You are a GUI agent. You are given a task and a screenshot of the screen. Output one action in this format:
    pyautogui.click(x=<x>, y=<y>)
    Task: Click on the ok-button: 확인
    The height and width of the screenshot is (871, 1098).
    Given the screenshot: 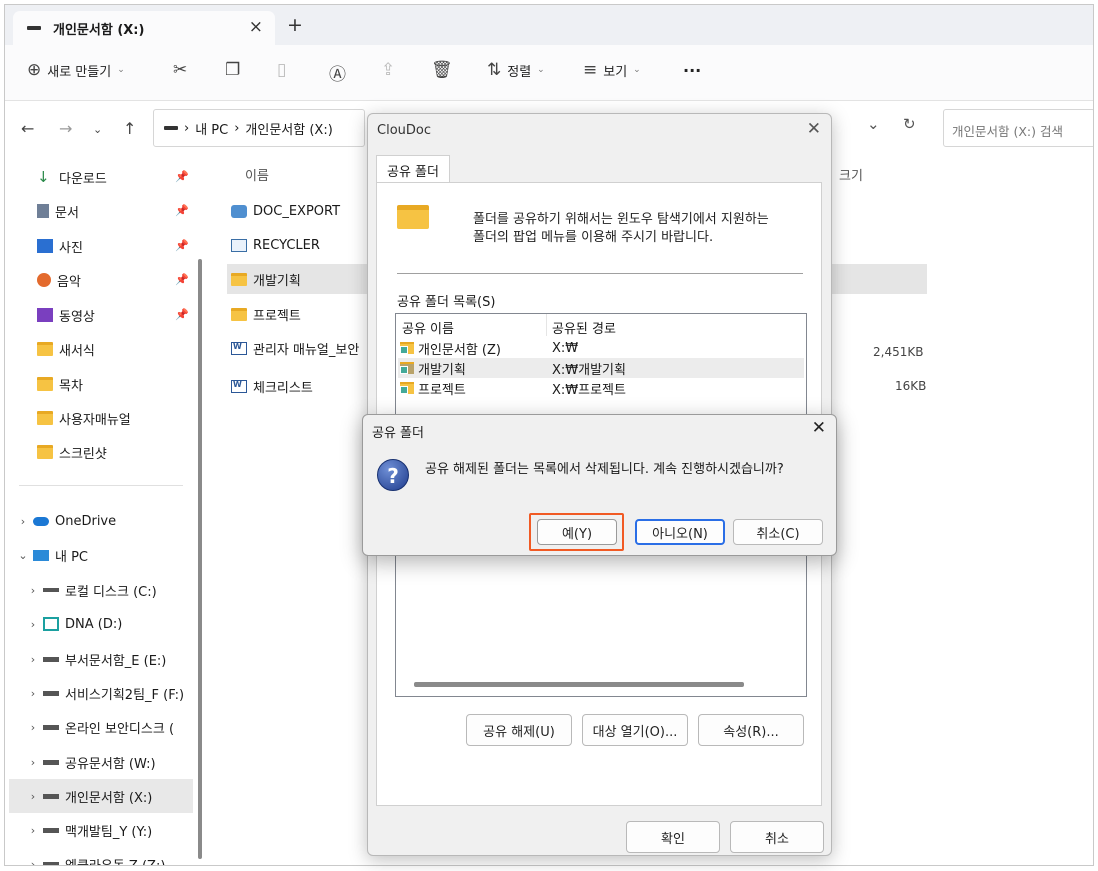 What is the action you would take?
    pyautogui.click(x=673, y=837)
    